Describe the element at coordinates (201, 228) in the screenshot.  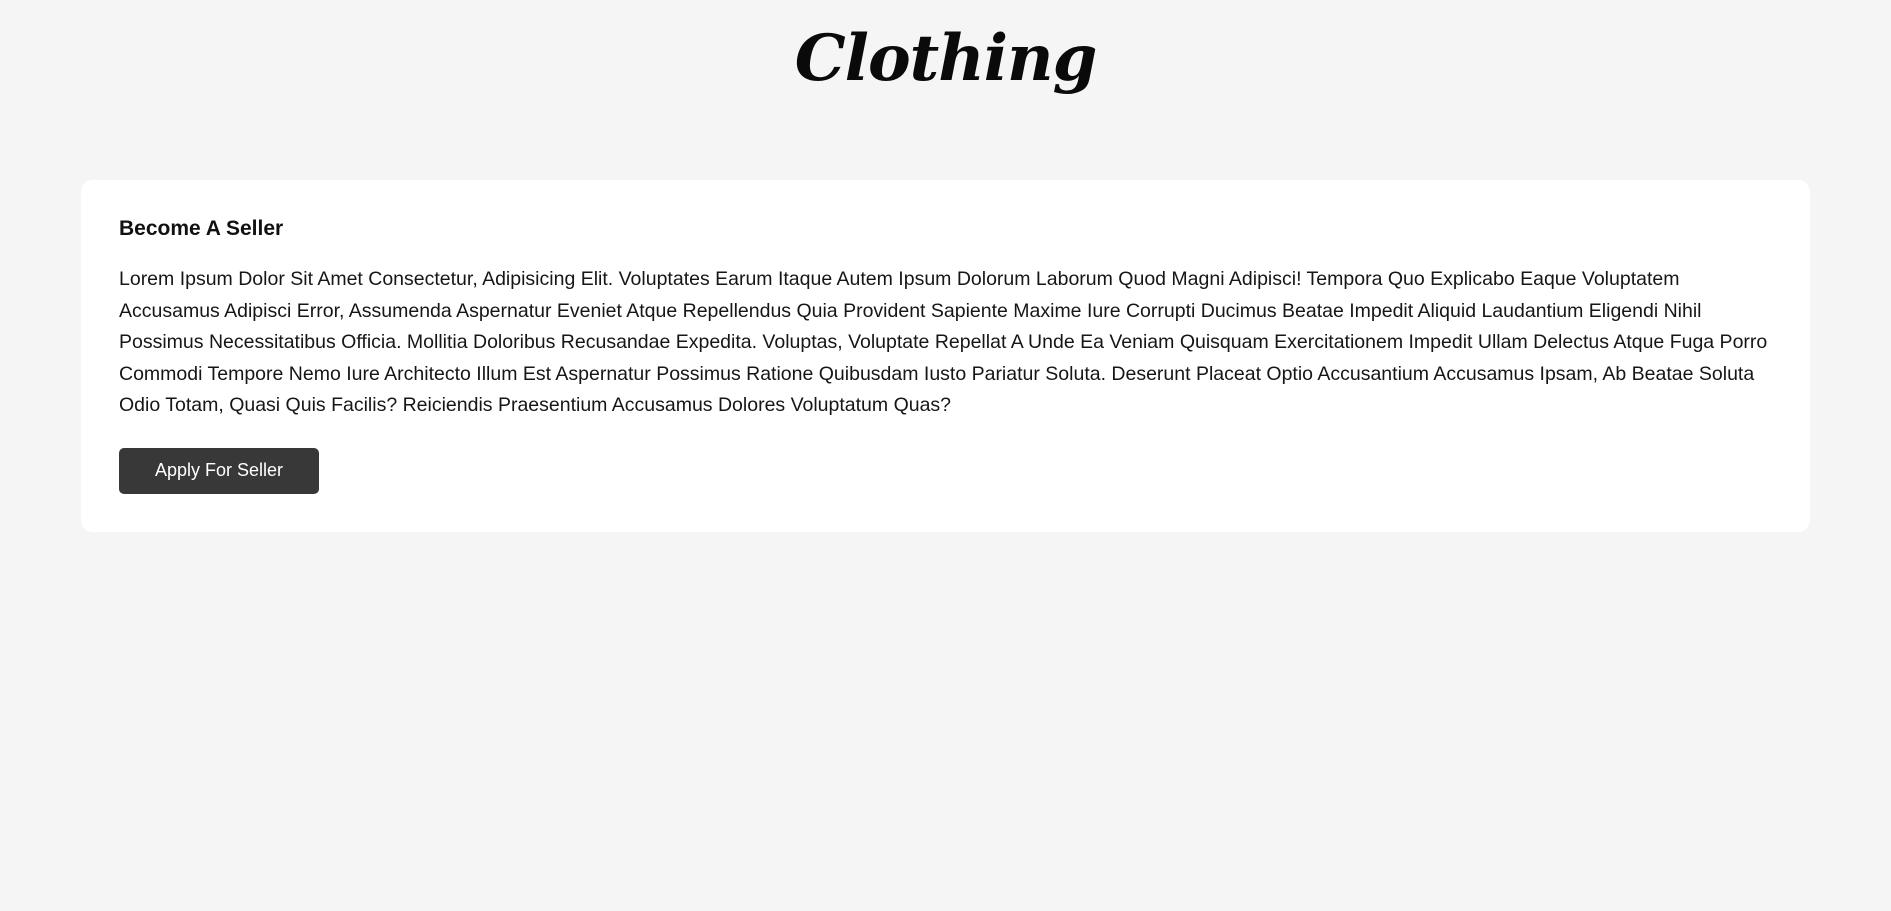
I see `card-title: Become A Seller` at that location.